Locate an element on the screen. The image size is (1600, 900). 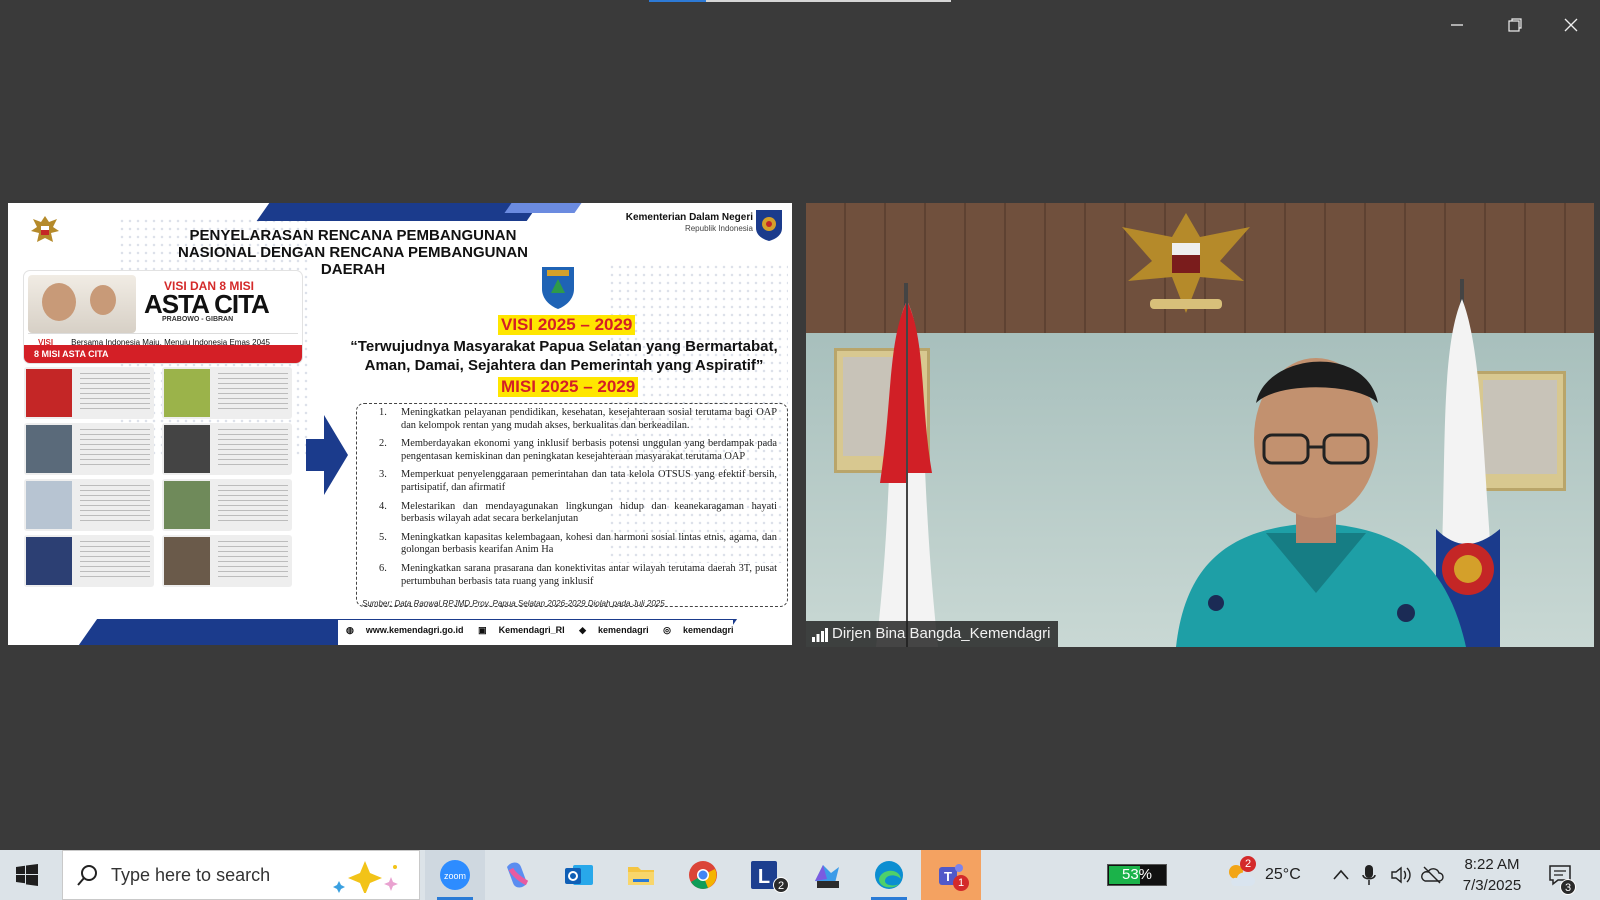
svg-text: zoom is located at coordinates (455, 876).